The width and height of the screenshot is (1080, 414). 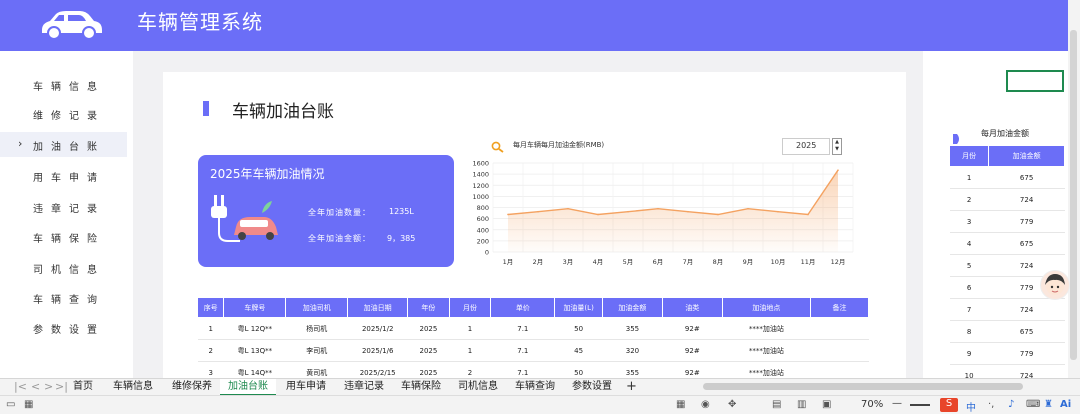 I want to click on sidebar-item-maintenance: 维修记录, so click(x=63, y=113).